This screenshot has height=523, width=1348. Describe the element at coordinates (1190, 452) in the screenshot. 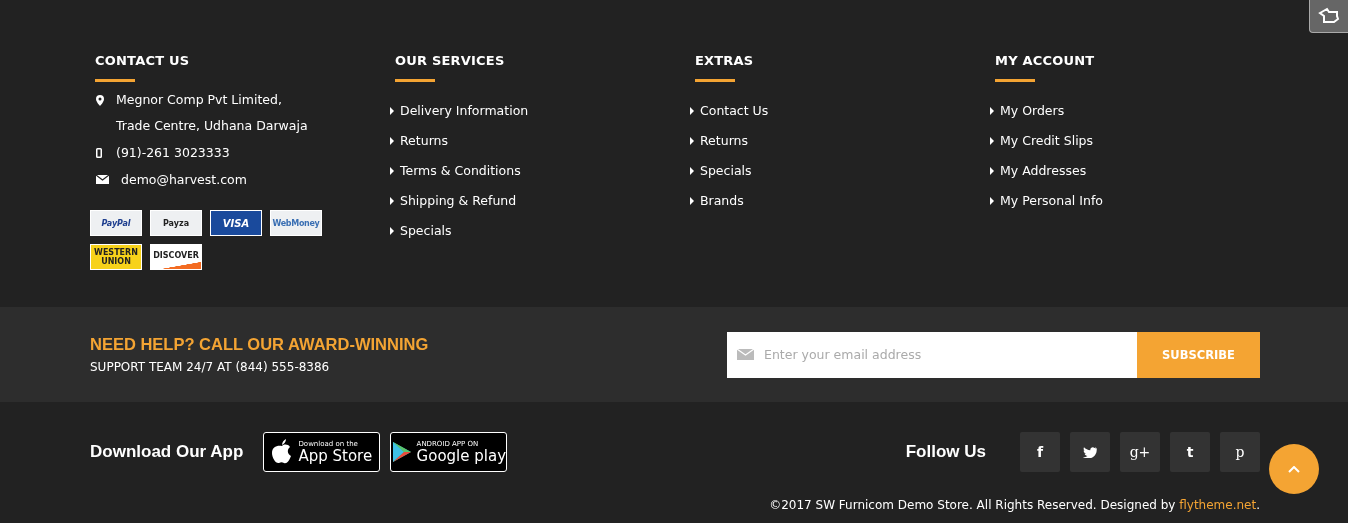

I see `social-button: t` at that location.